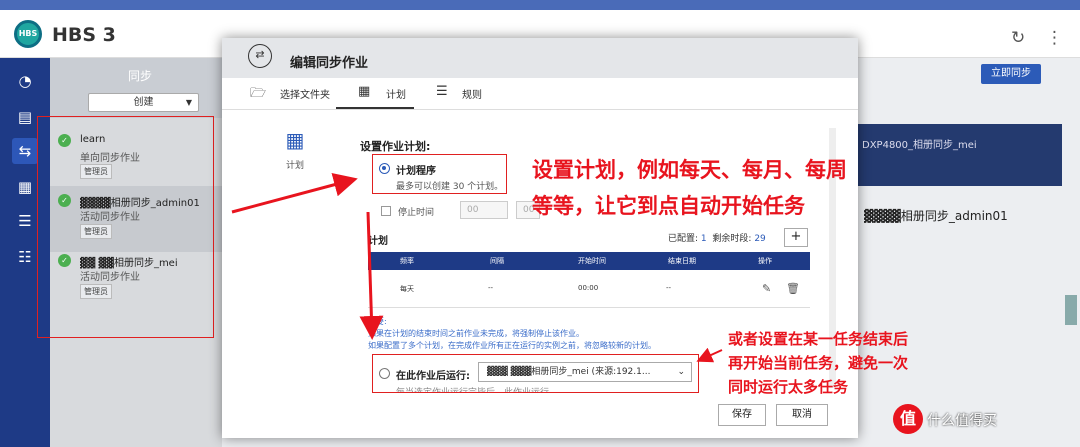  I want to click on configured-label: 已配置:, so click(683, 239).